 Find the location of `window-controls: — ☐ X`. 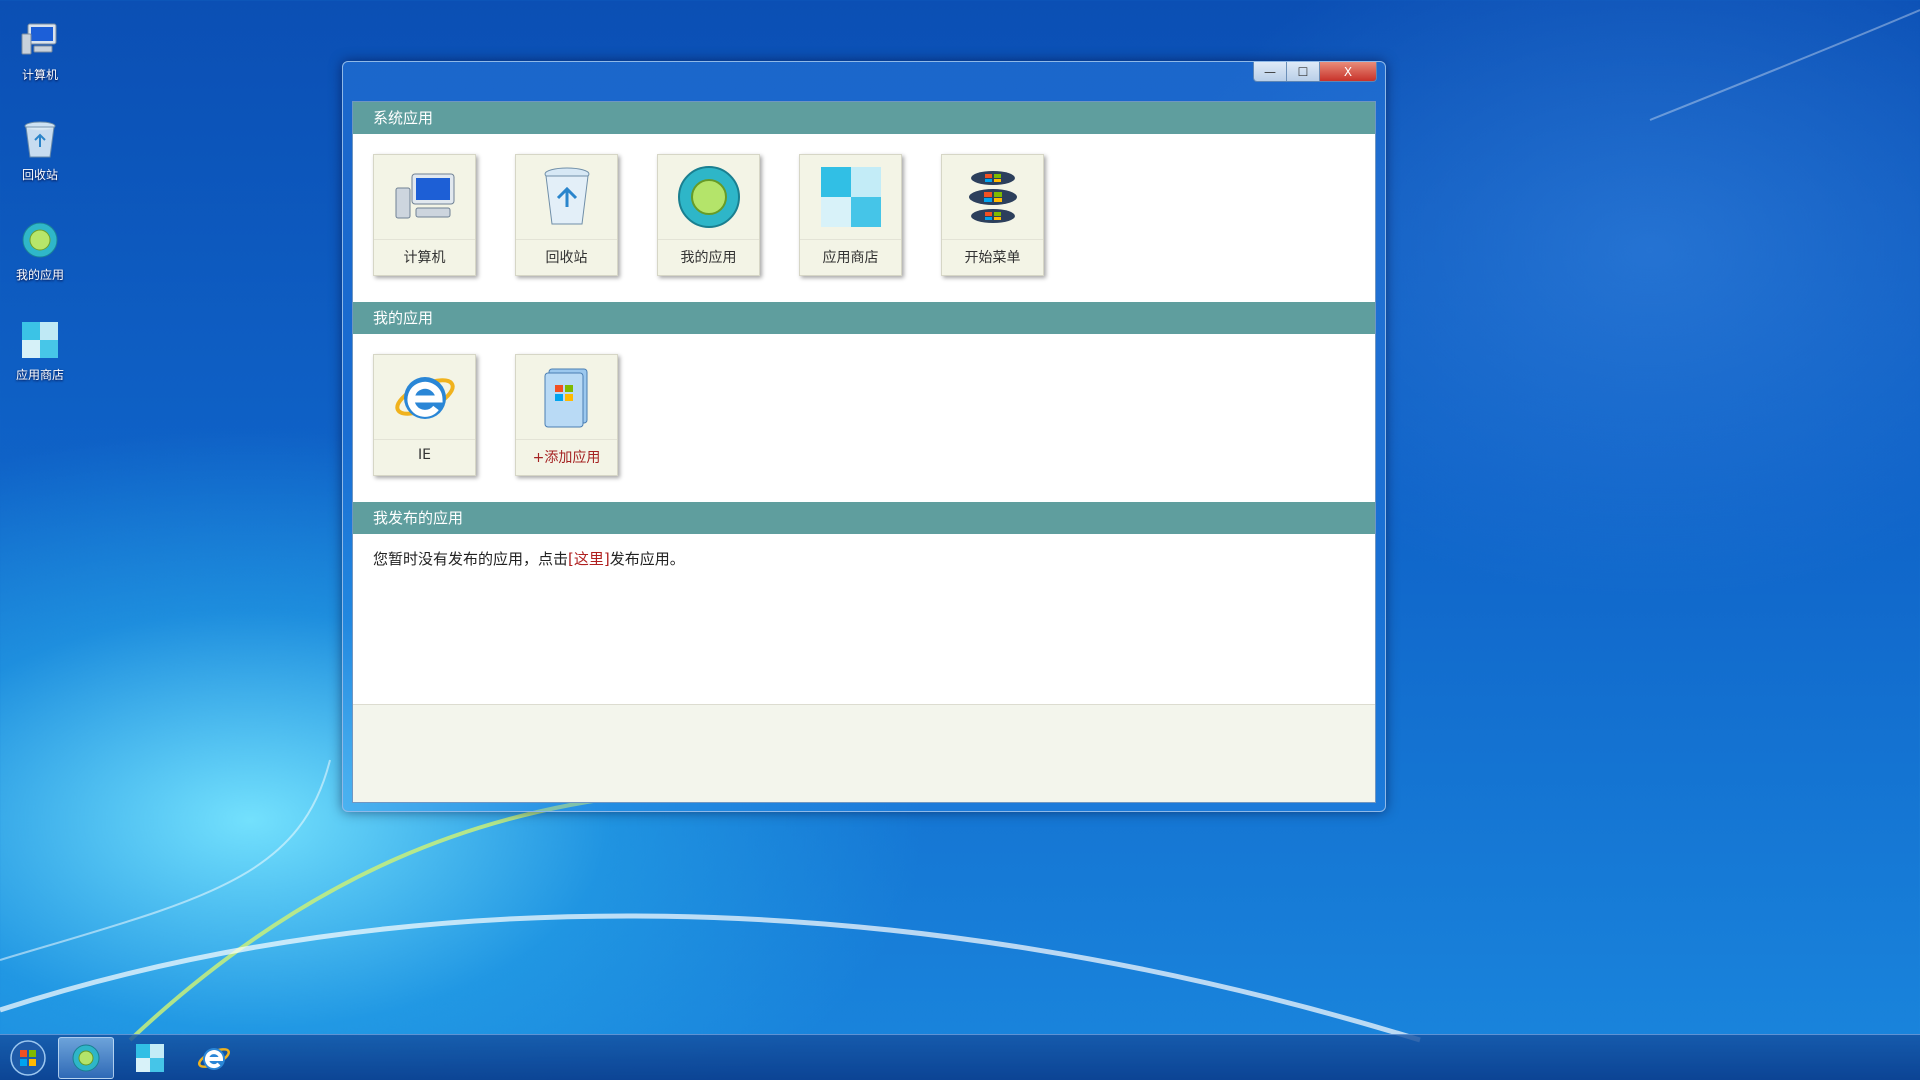

window-controls: — ☐ X is located at coordinates (1315, 72).